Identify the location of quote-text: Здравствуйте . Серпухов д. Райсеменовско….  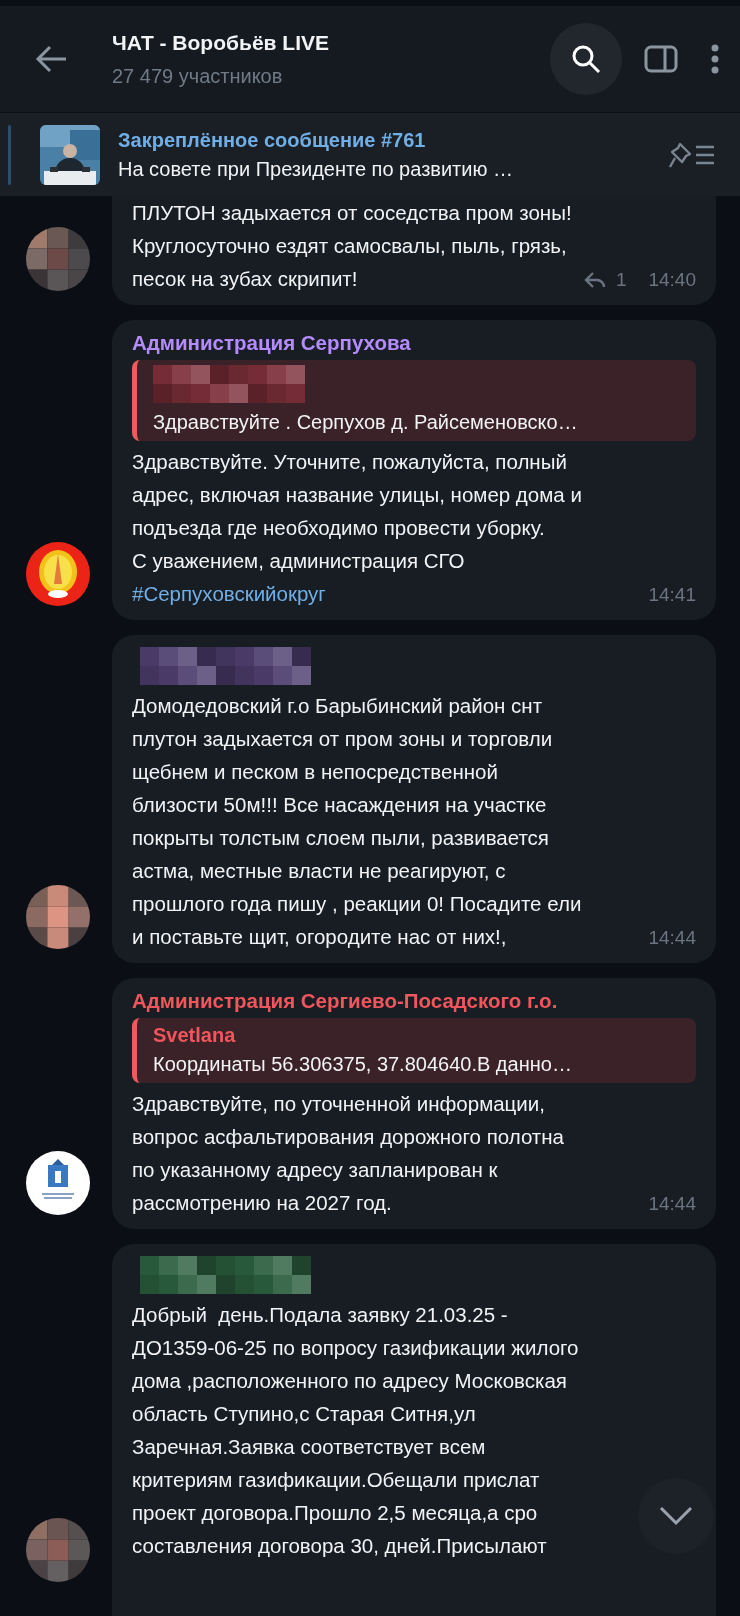
(366, 422).